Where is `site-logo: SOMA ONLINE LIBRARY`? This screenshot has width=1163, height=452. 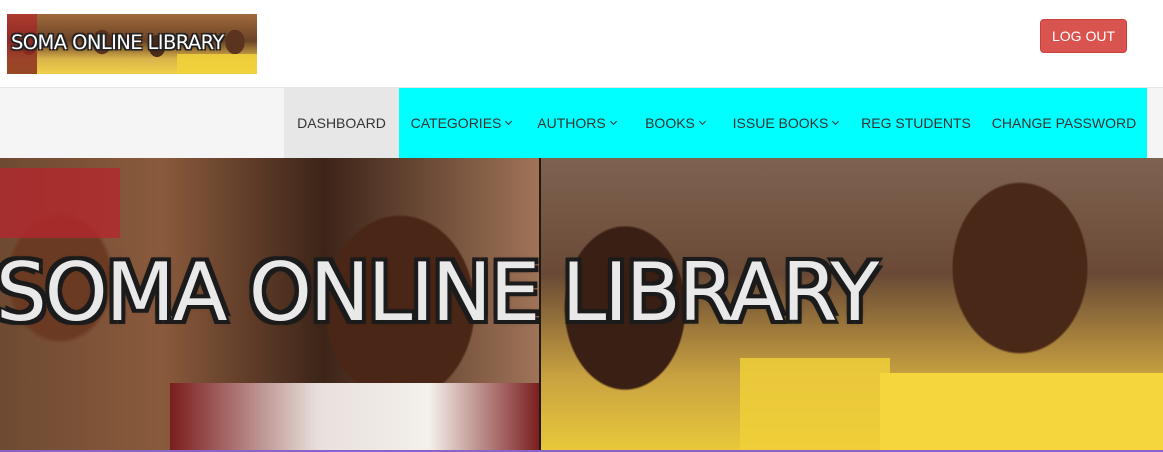 site-logo: SOMA ONLINE LIBRARY is located at coordinates (132, 44).